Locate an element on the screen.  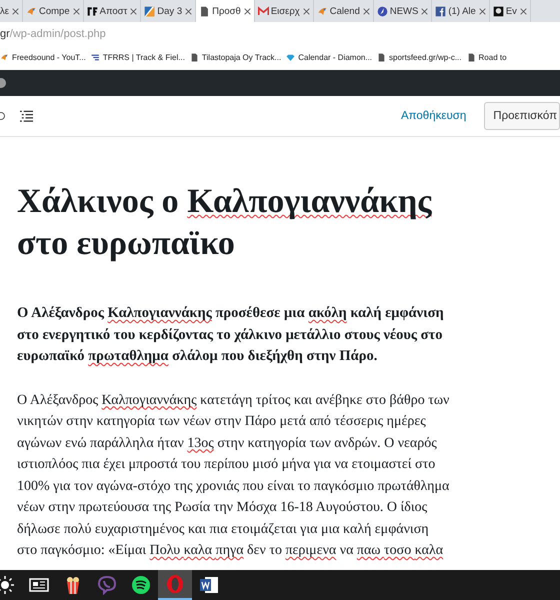
flag-icon is located at coordinates (150, 11).